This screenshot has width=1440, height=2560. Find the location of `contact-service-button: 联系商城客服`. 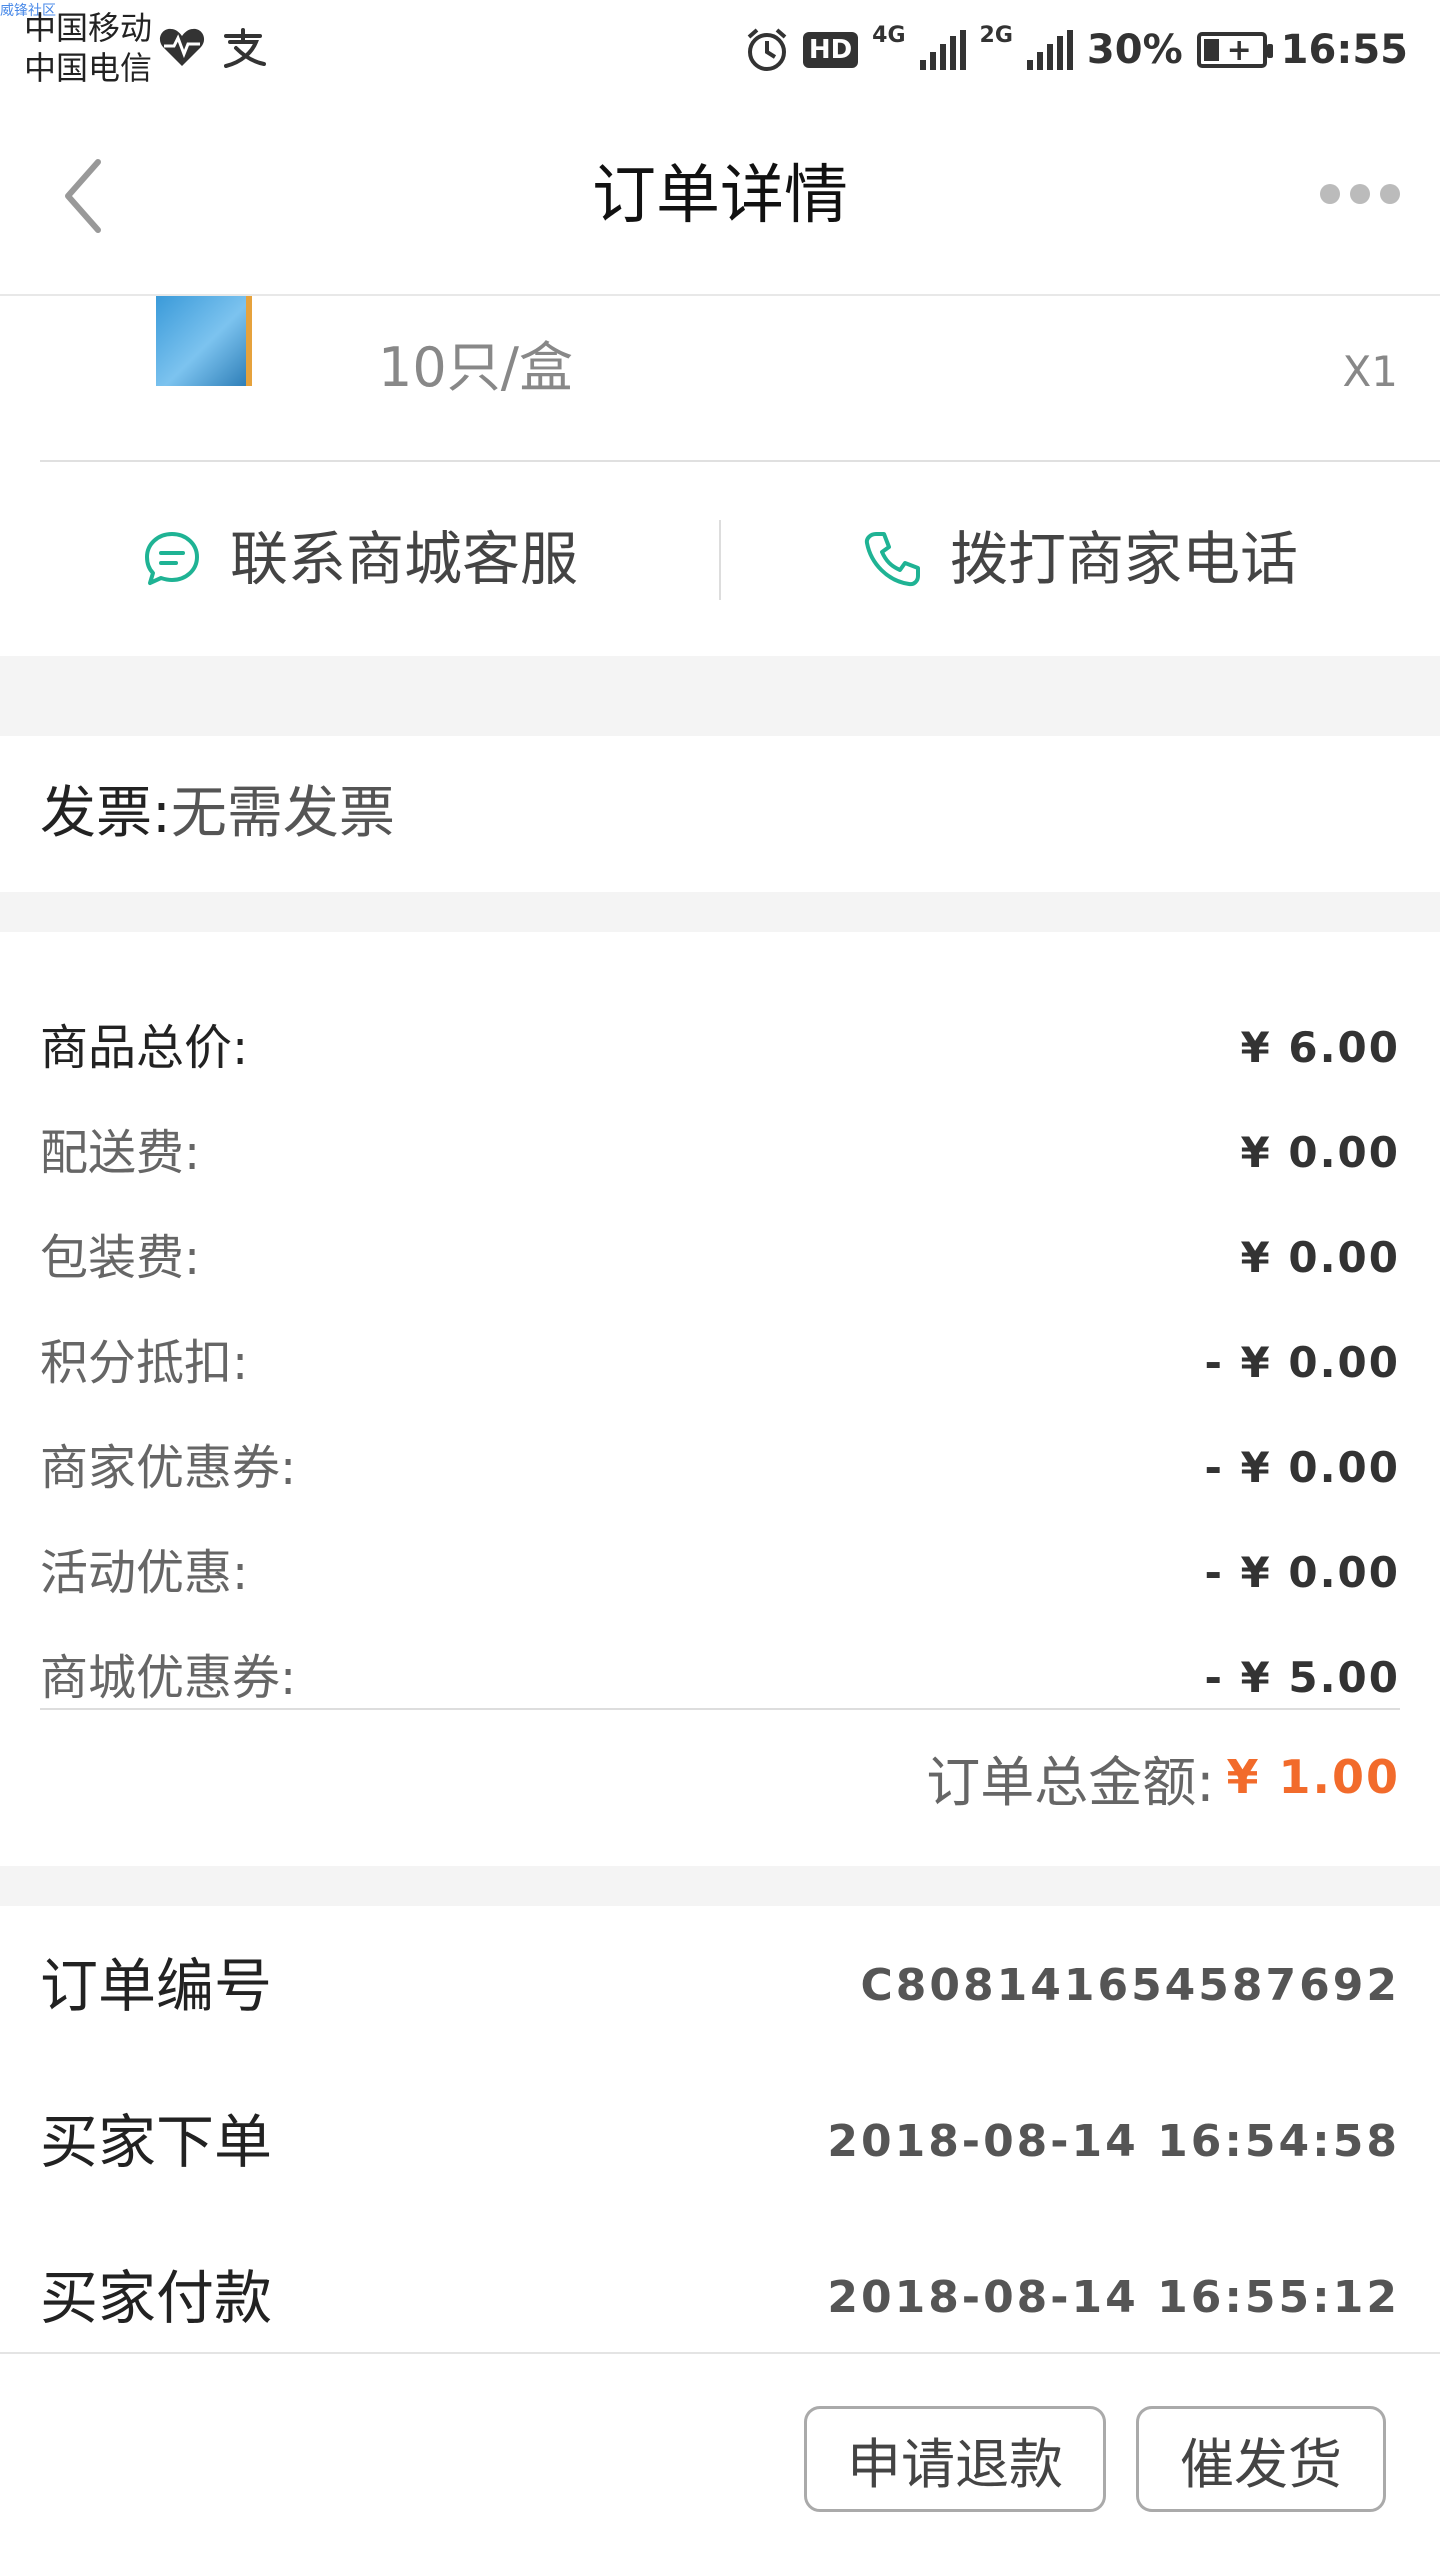

contact-service-button: 联系商城客服 is located at coordinates (360, 559).